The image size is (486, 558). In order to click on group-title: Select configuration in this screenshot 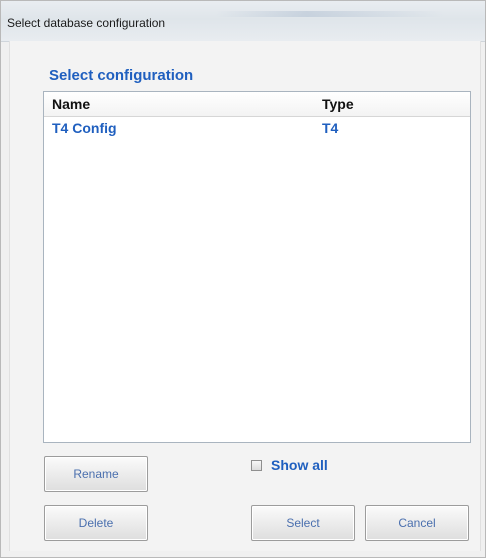, I will do `click(121, 75)`.